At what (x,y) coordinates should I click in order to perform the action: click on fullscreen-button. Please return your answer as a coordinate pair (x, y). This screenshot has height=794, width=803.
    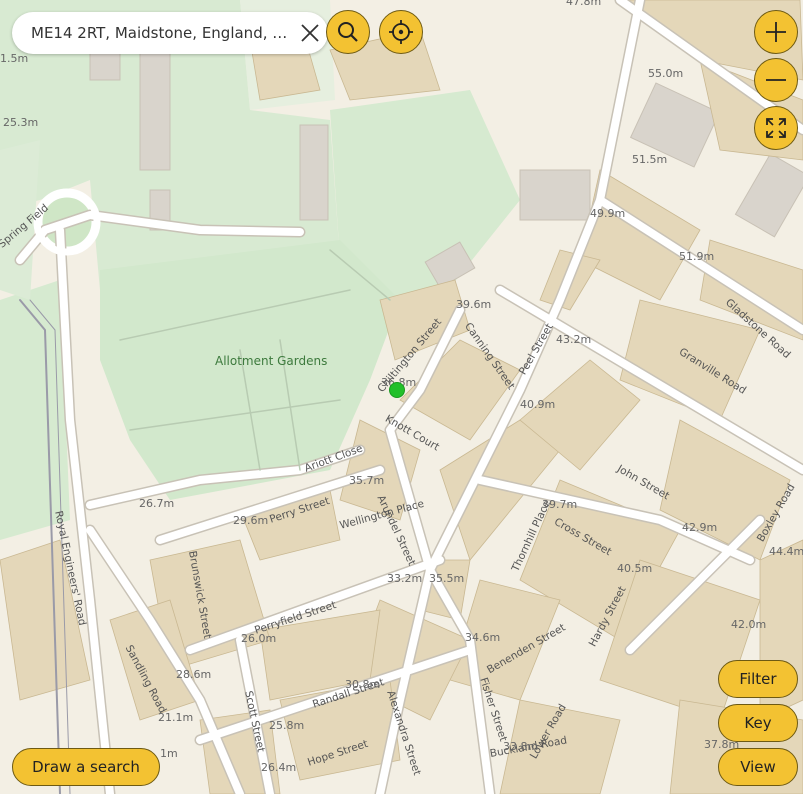
    Looking at the image, I should click on (776, 128).